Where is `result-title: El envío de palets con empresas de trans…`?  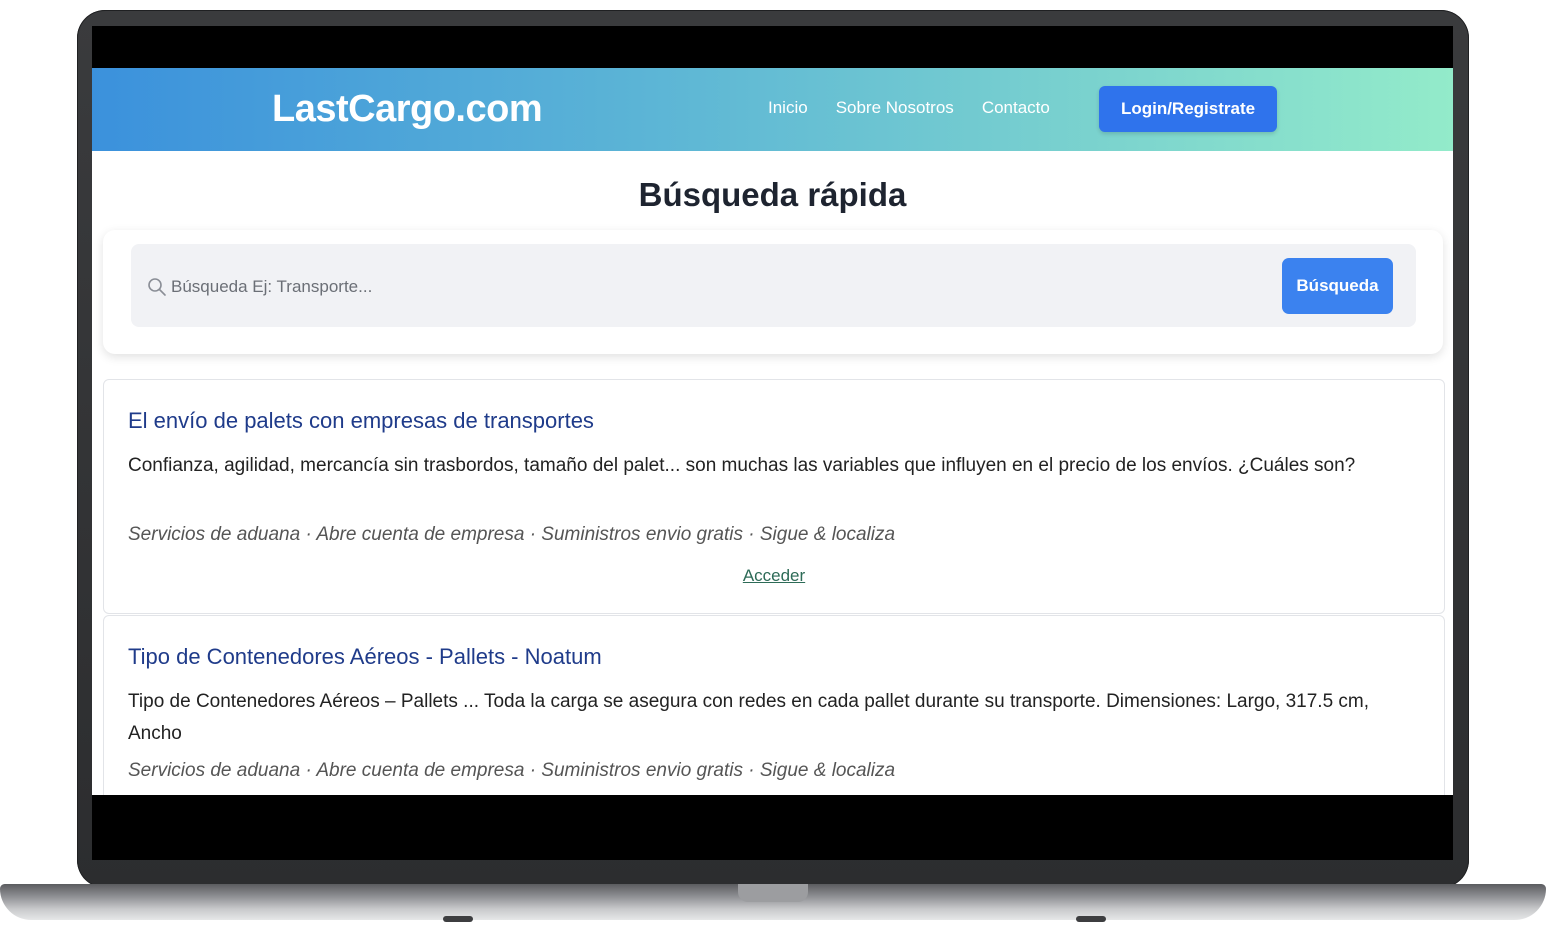
result-title: El envío de palets con empresas de trans… is located at coordinates (361, 421).